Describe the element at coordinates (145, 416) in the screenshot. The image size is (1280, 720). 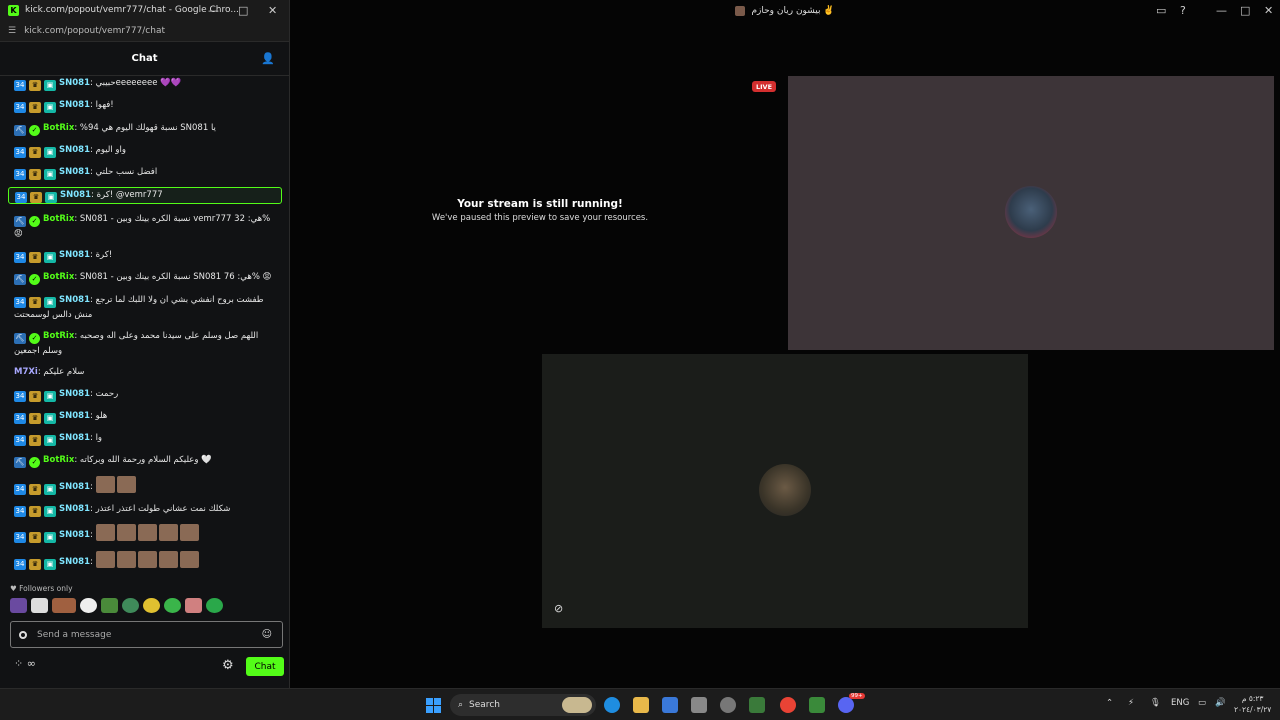
I see `chat-message: 34 ♛ ▣ SN081: هلو` at that location.